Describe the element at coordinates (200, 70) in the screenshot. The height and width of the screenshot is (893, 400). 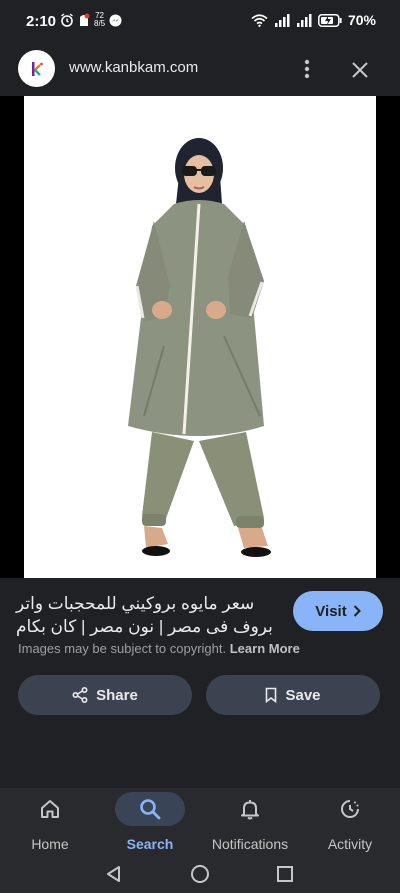
I see `viewer-top-bar: www.kanbkam.com` at that location.